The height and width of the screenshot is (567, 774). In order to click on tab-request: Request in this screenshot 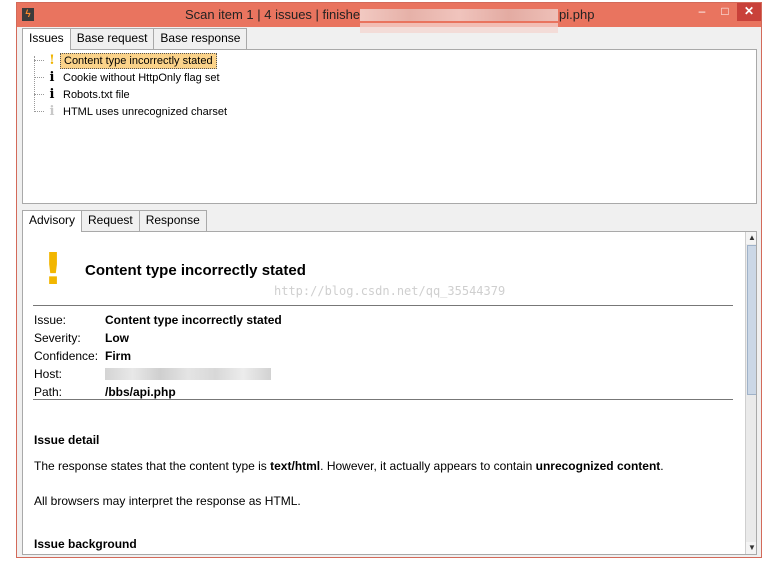, I will do `click(110, 220)`.